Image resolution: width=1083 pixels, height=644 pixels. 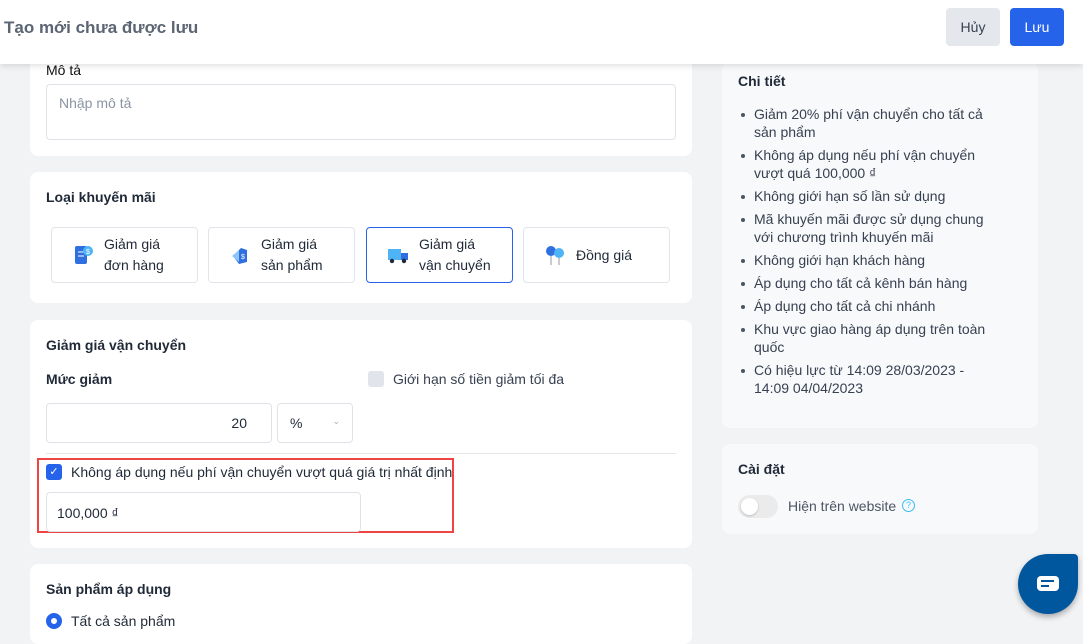 I want to click on show-website-label: Hiện trên website, so click(x=842, y=506).